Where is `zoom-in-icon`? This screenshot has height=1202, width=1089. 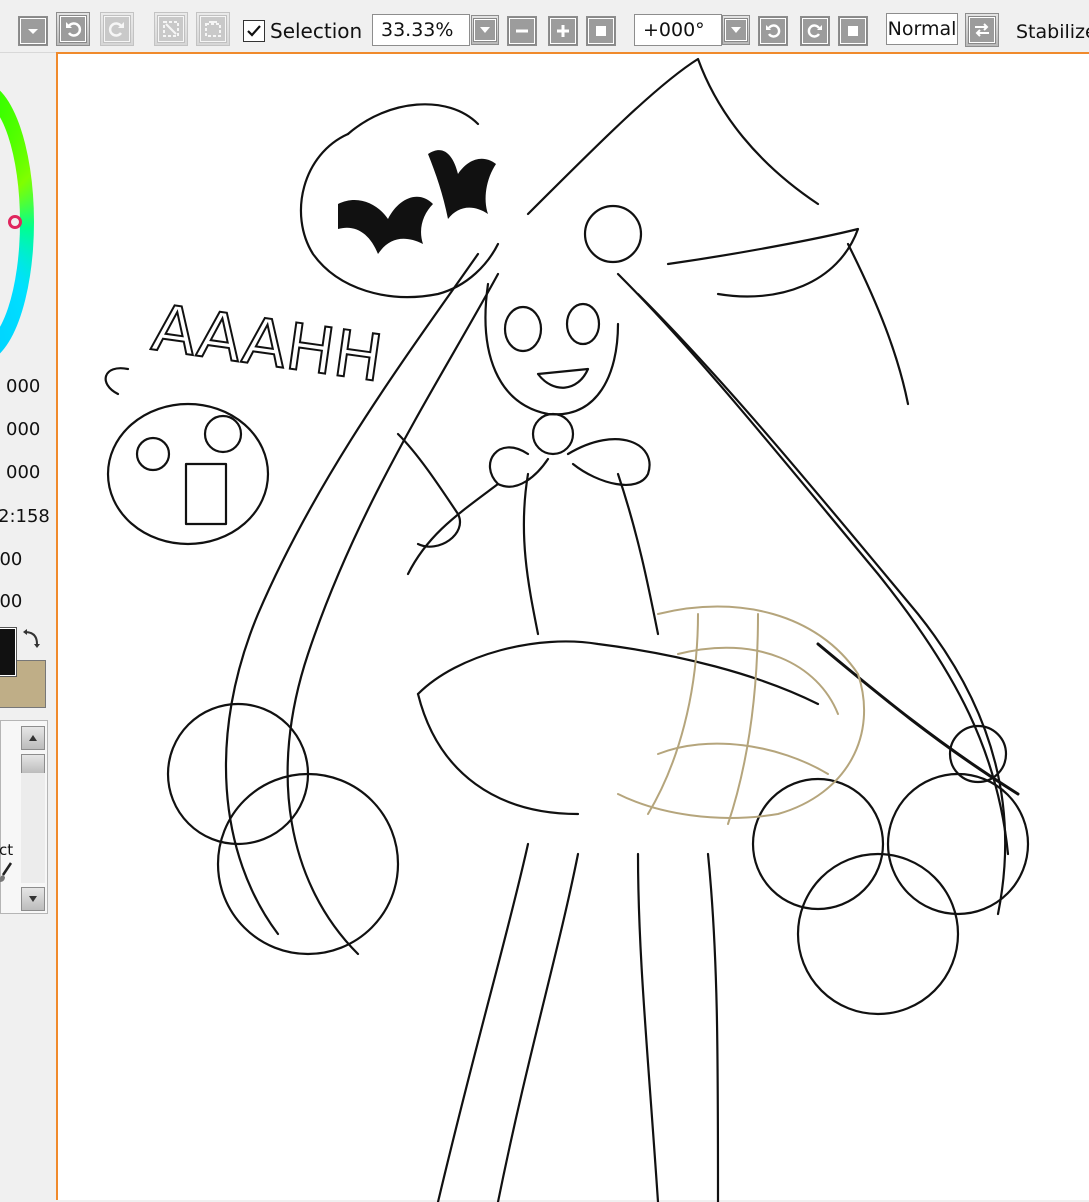 zoom-in-icon is located at coordinates (563, 31).